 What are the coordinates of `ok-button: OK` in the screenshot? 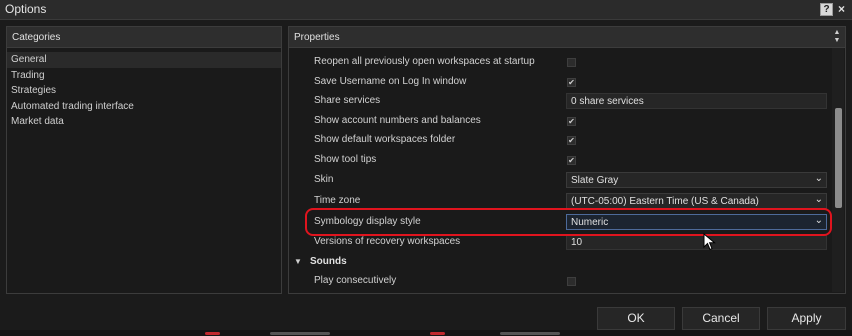 It's located at (636, 318).